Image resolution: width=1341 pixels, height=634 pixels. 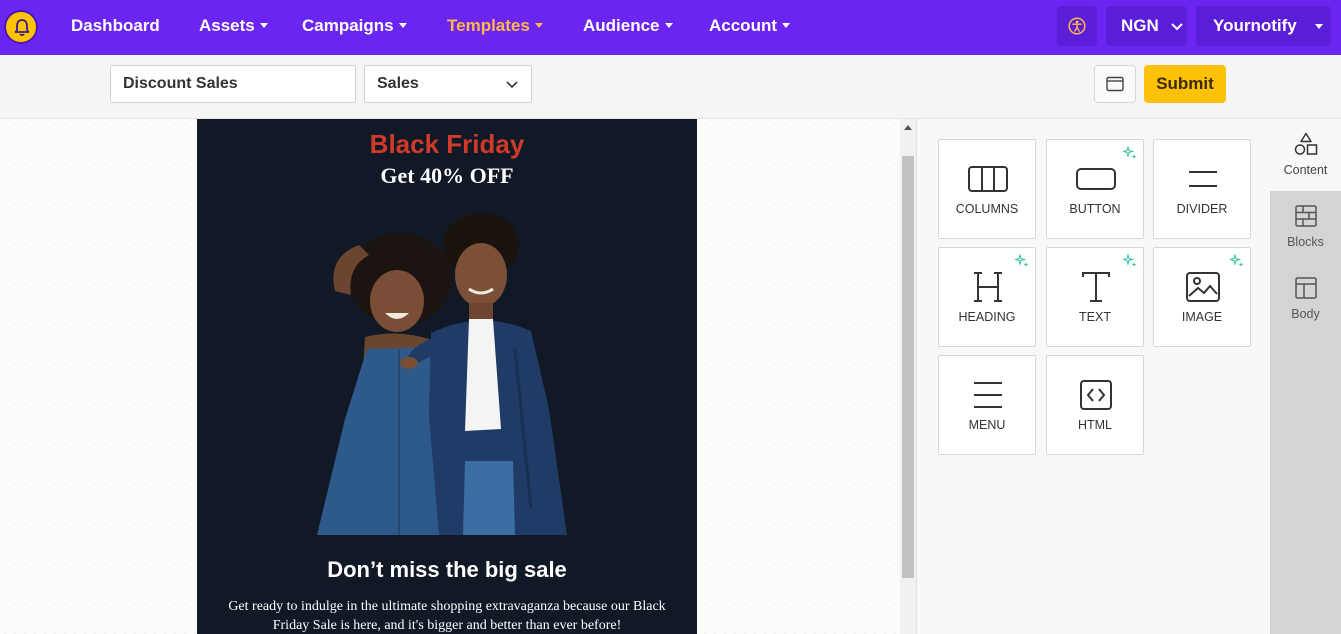 I want to click on layout-icon, so click(x=1306, y=288).